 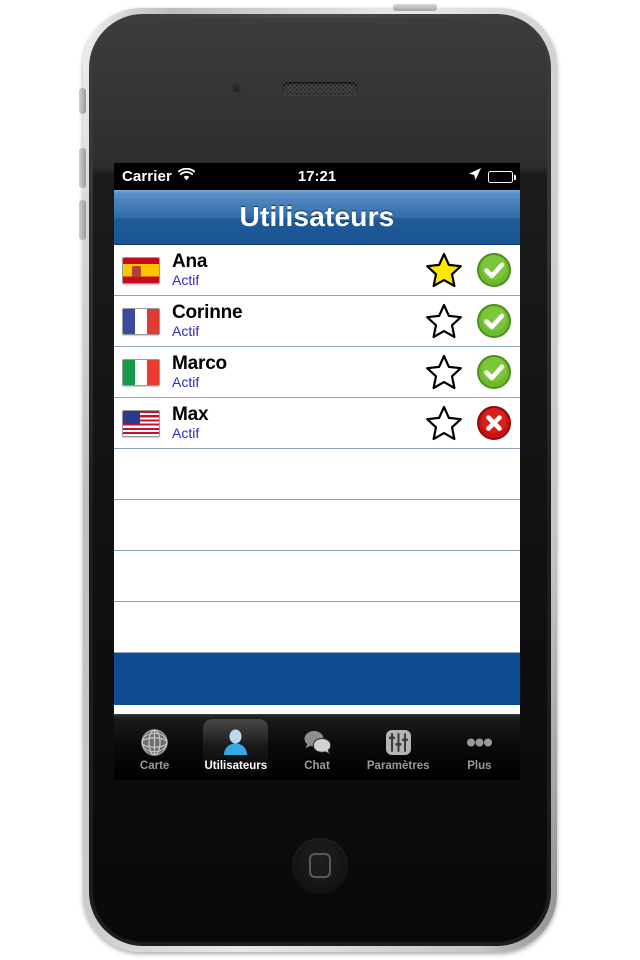 I want to click on flag-spain-icon, so click(x=141, y=270).